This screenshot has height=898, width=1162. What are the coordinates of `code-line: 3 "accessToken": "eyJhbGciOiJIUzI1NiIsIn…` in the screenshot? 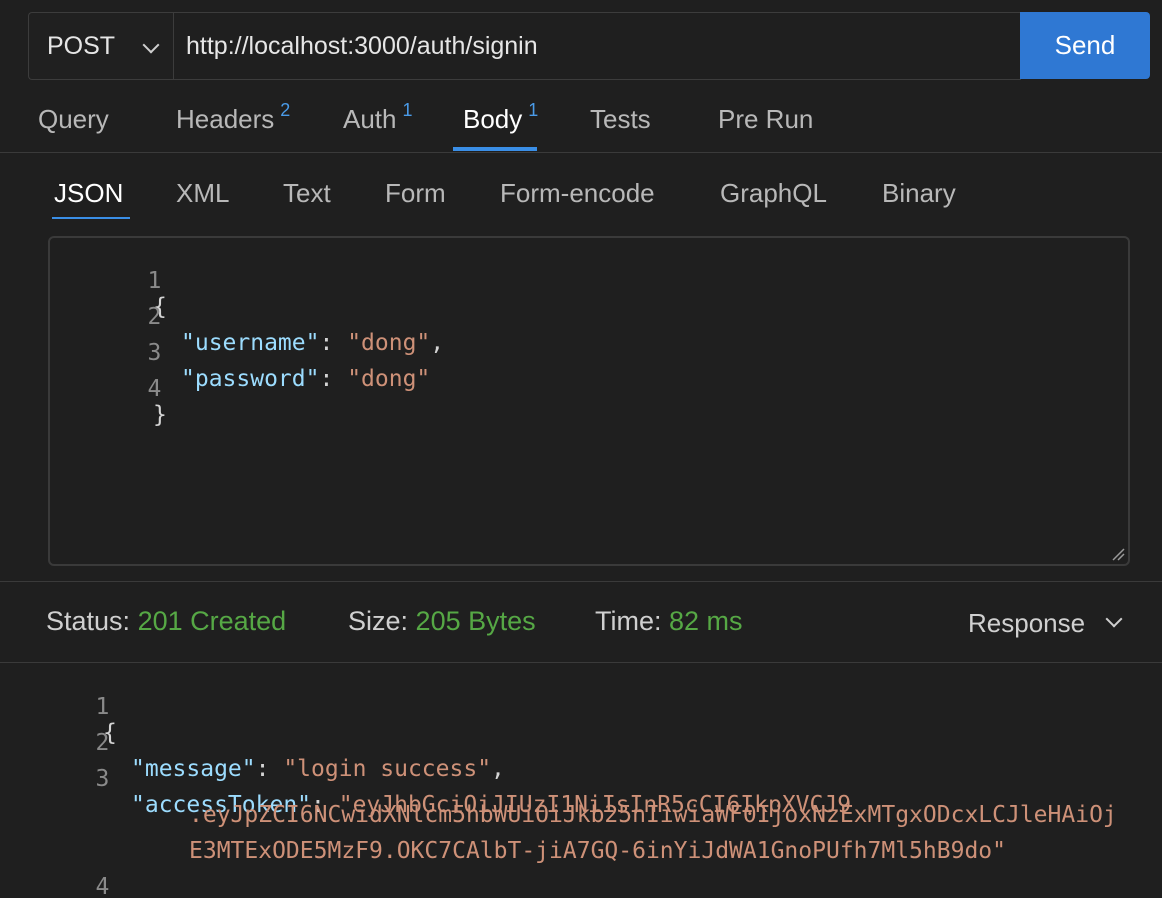 It's located at (426, 779).